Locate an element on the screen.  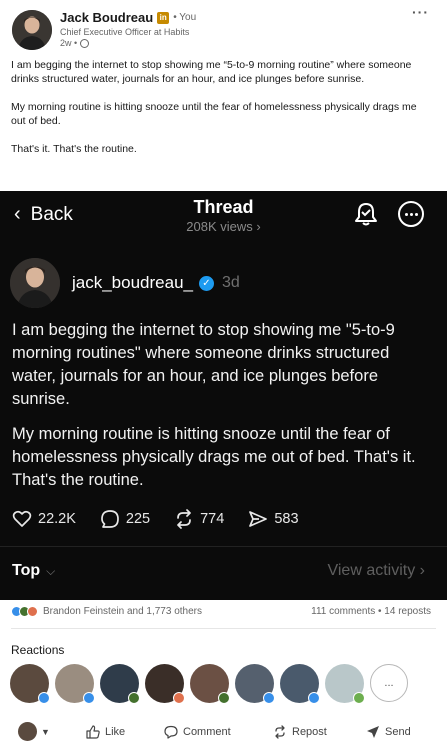
like-button: Like is located at coordinates (105, 732).